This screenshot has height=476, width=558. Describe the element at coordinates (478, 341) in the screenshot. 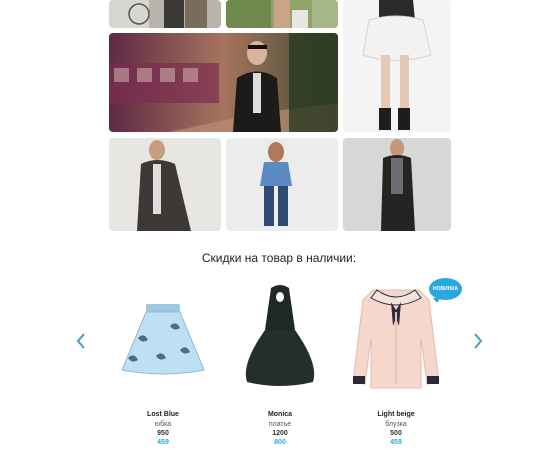

I see `chevron-right-icon` at that location.